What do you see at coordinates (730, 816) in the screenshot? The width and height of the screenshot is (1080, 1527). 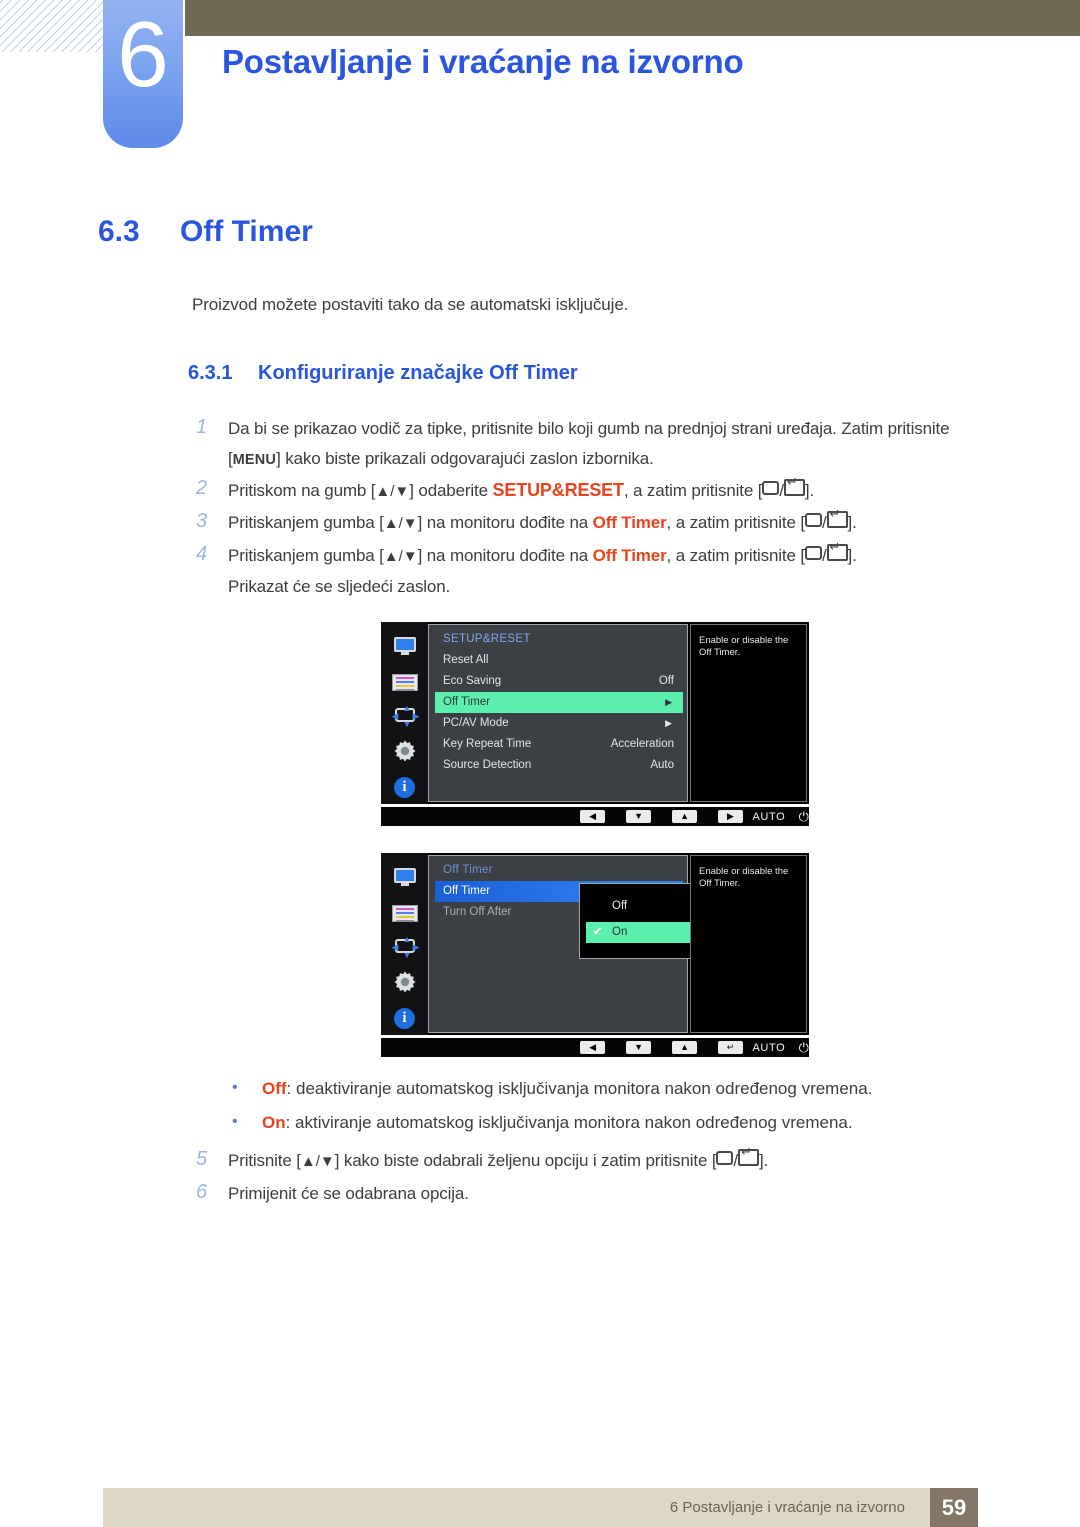 I see `osd1-right-button: ▶` at bounding box center [730, 816].